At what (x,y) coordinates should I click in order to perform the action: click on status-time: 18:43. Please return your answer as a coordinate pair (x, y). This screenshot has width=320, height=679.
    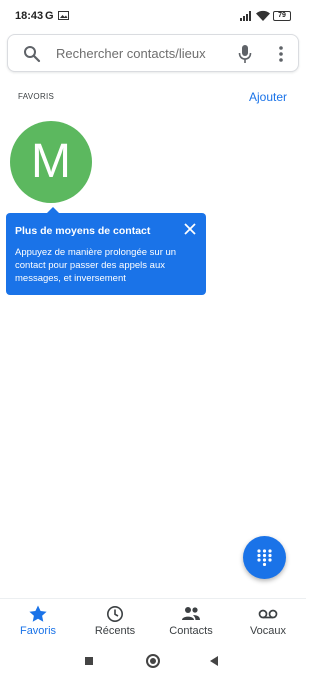
    Looking at the image, I should click on (29, 16).